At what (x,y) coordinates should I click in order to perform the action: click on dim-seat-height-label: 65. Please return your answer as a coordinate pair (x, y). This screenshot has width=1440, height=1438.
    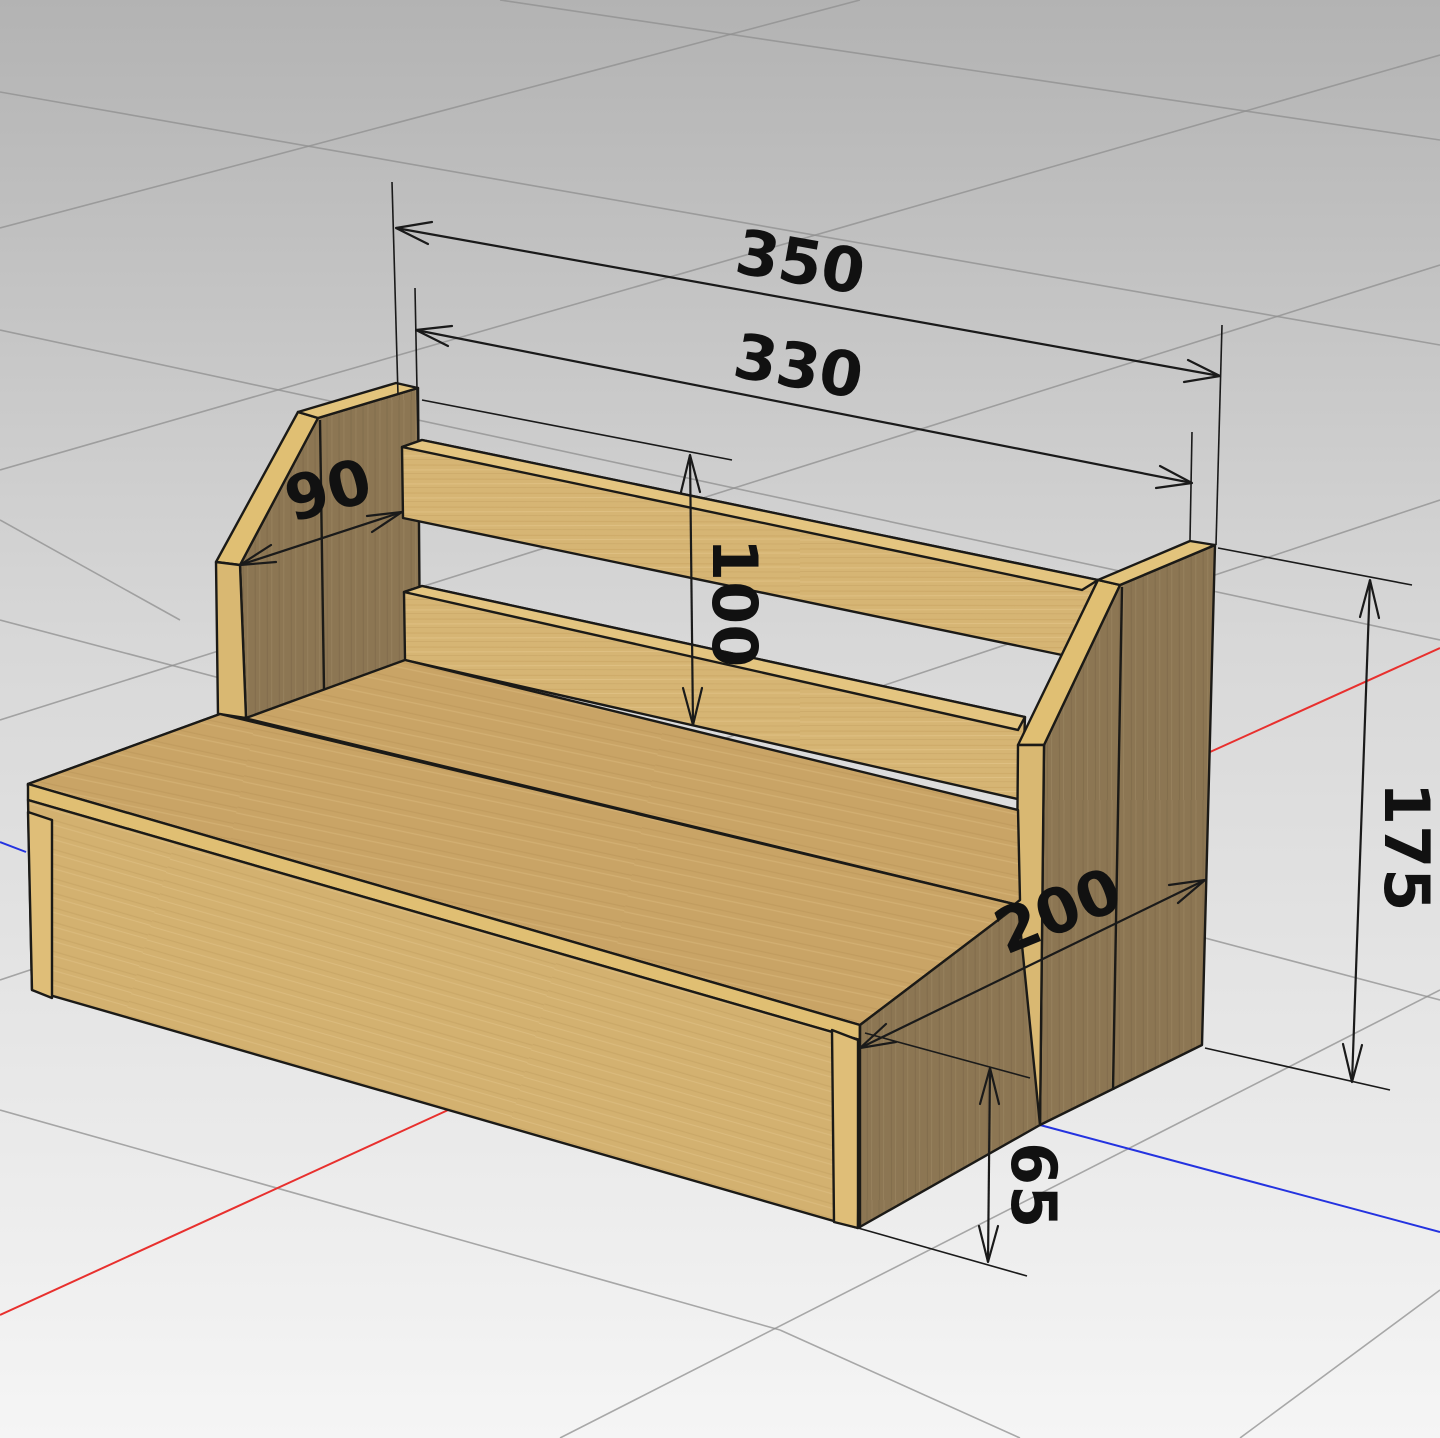
    Looking at the image, I should click on (1033, 1185).